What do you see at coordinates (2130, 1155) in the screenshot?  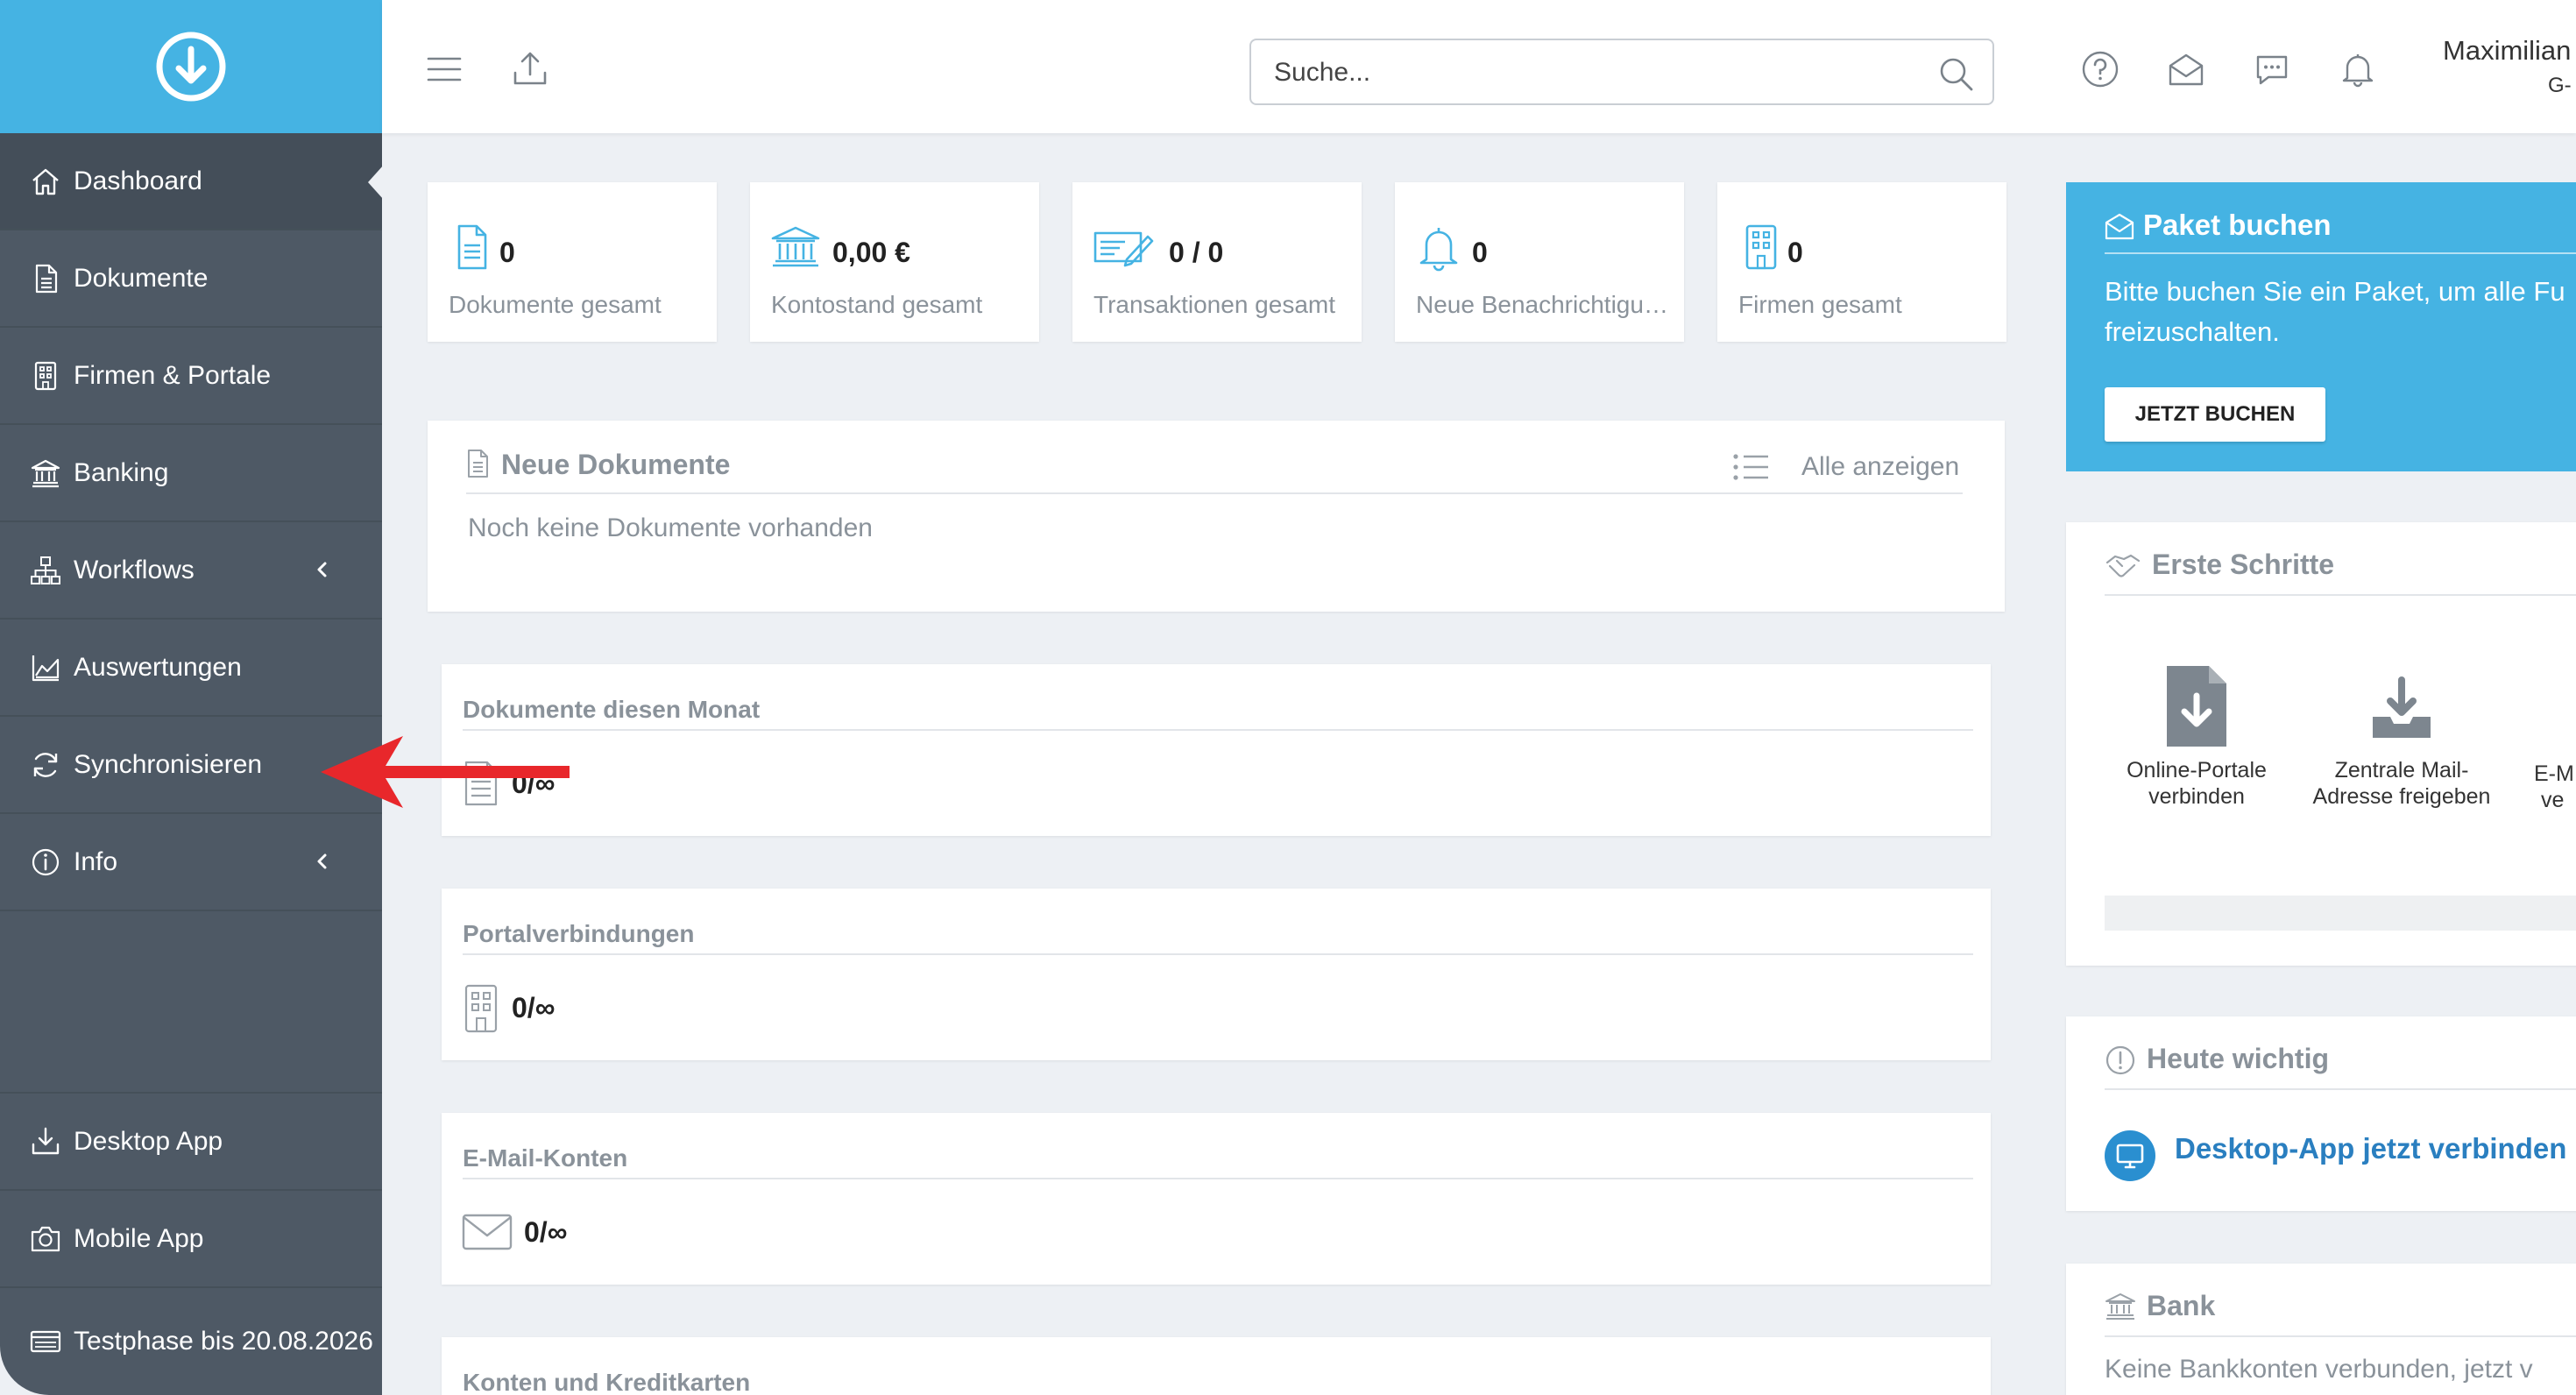 I see `desktop-icon` at bounding box center [2130, 1155].